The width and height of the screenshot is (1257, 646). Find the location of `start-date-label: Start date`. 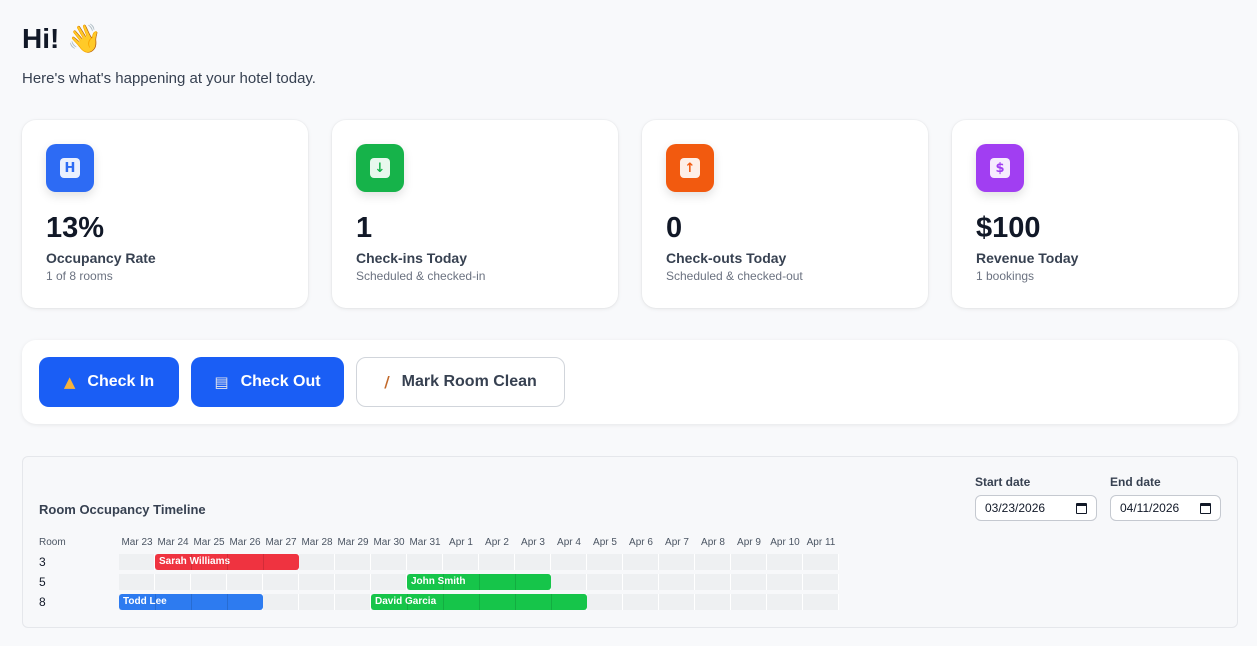

start-date-label: Start date is located at coordinates (1003, 482).